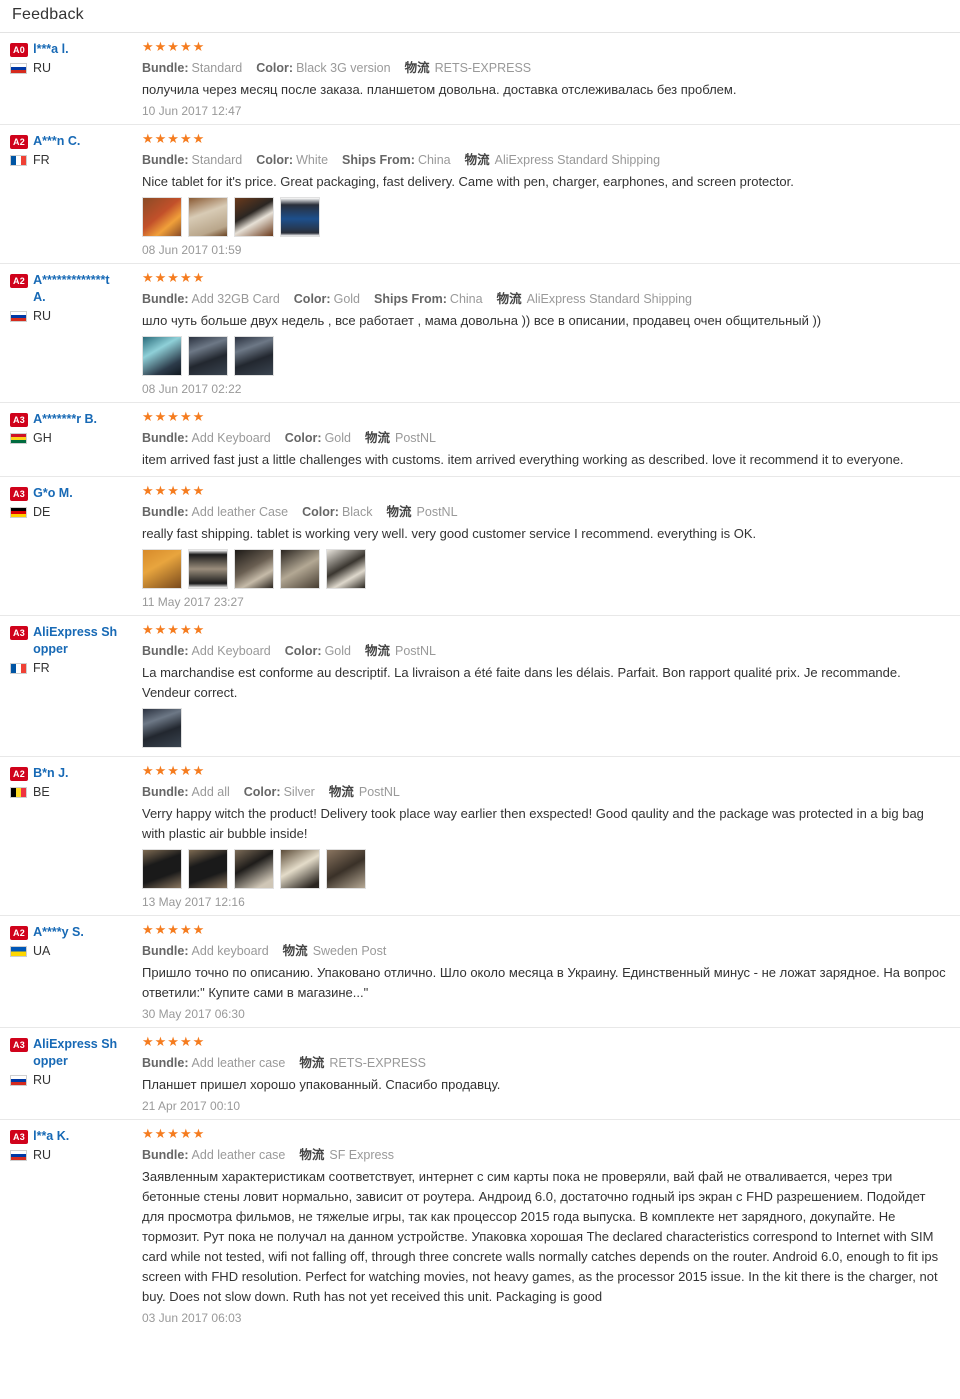 The width and height of the screenshot is (960, 1399). I want to click on logistics-attribute: 物流 SF Express, so click(346, 1155).